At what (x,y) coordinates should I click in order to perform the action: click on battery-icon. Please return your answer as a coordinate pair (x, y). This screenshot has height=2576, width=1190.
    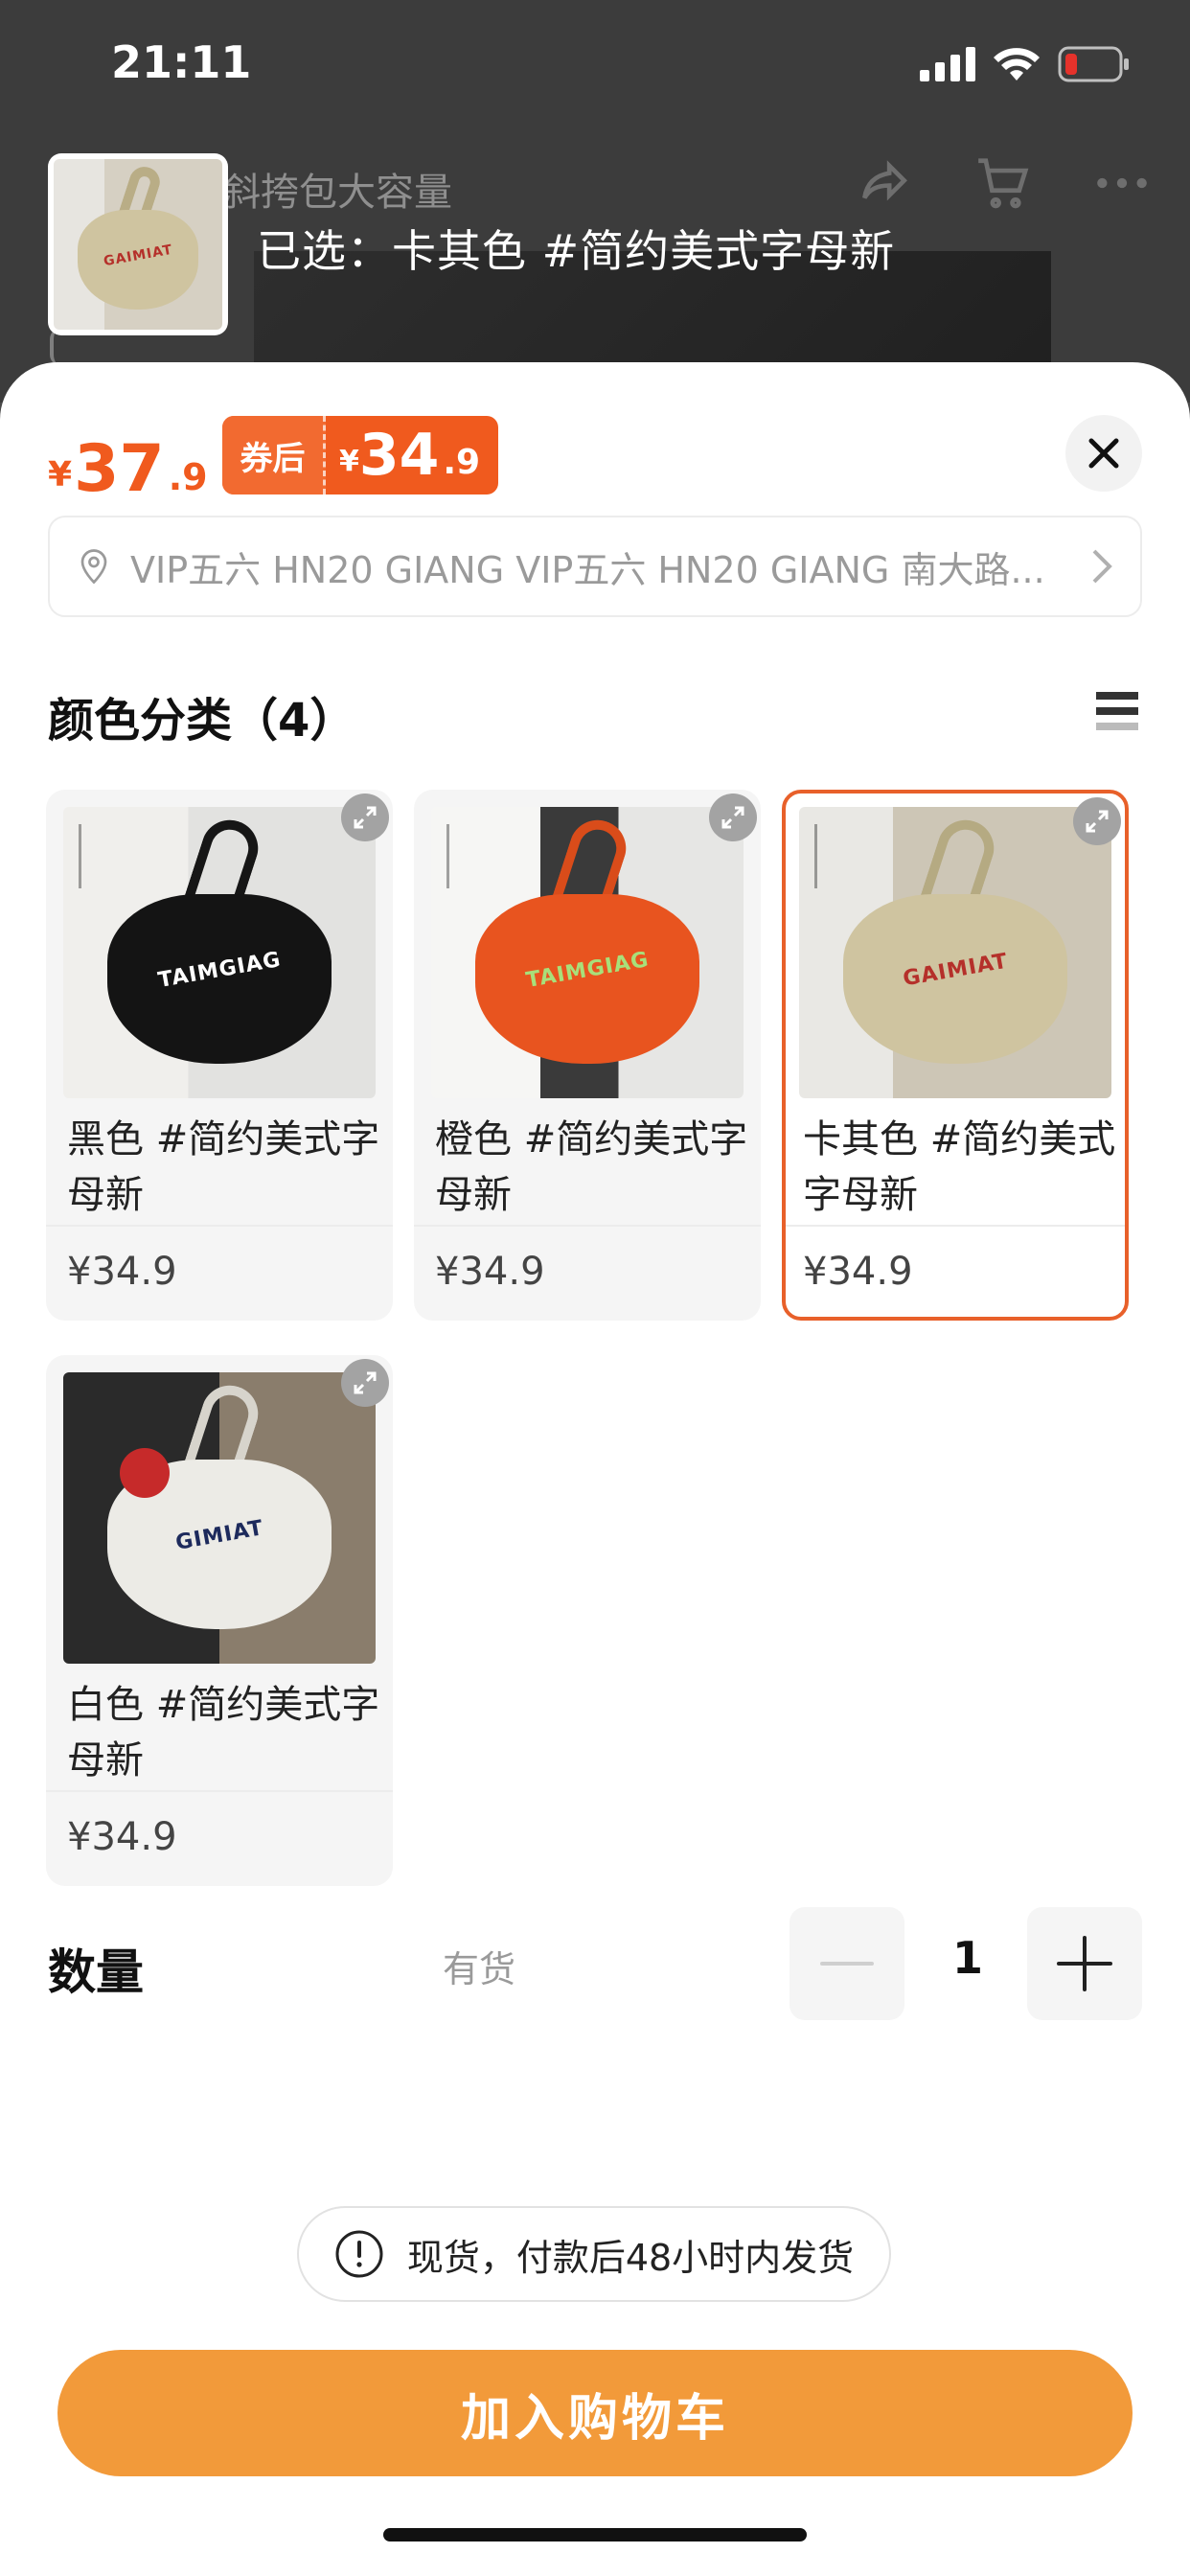
    Looking at the image, I should click on (1094, 64).